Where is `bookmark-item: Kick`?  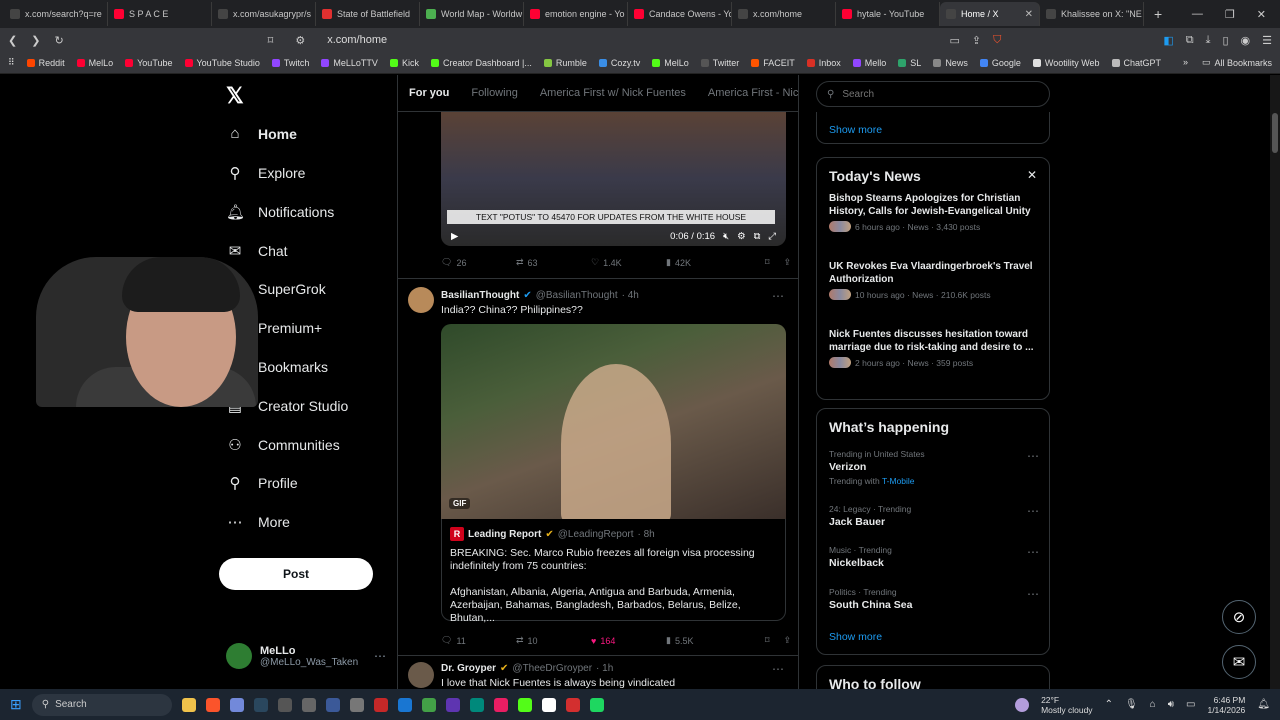 bookmark-item: Kick is located at coordinates (404, 63).